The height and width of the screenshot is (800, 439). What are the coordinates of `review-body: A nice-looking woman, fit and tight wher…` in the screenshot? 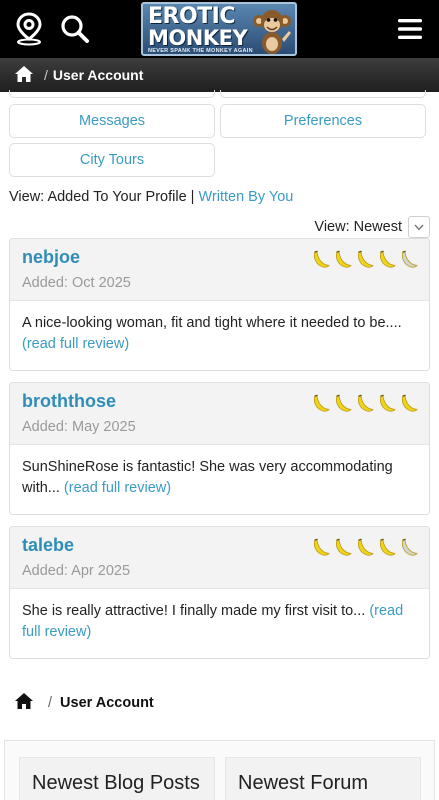 It's located at (219, 328).